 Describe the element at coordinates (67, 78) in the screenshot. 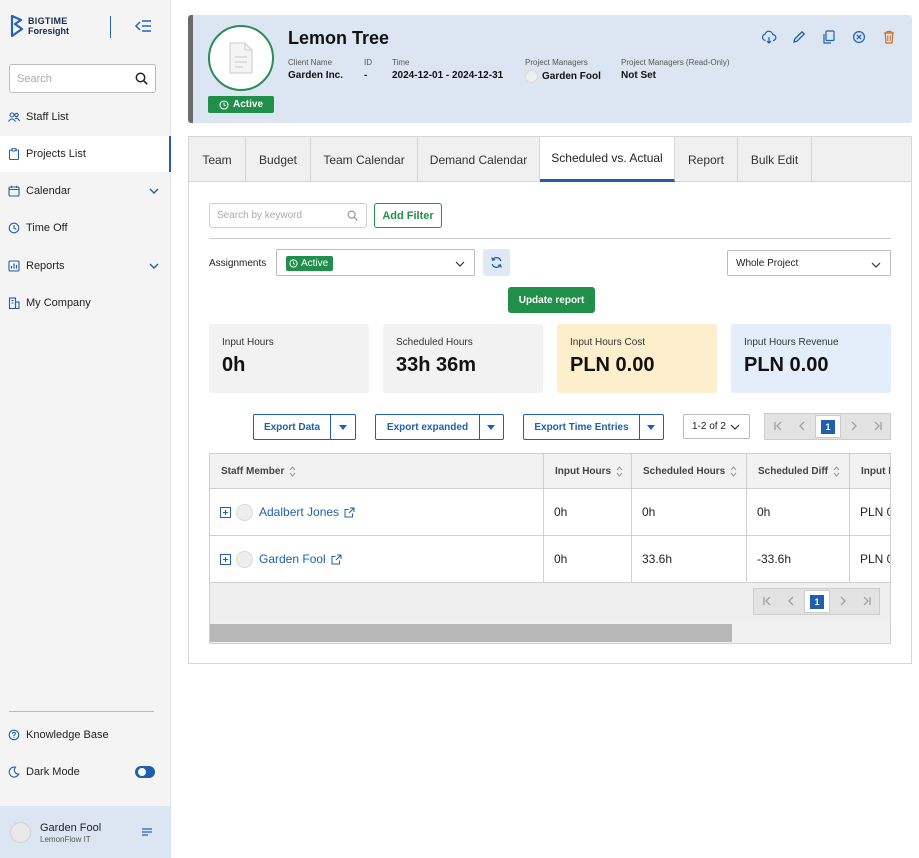

I see `sidebar-search-input` at that location.